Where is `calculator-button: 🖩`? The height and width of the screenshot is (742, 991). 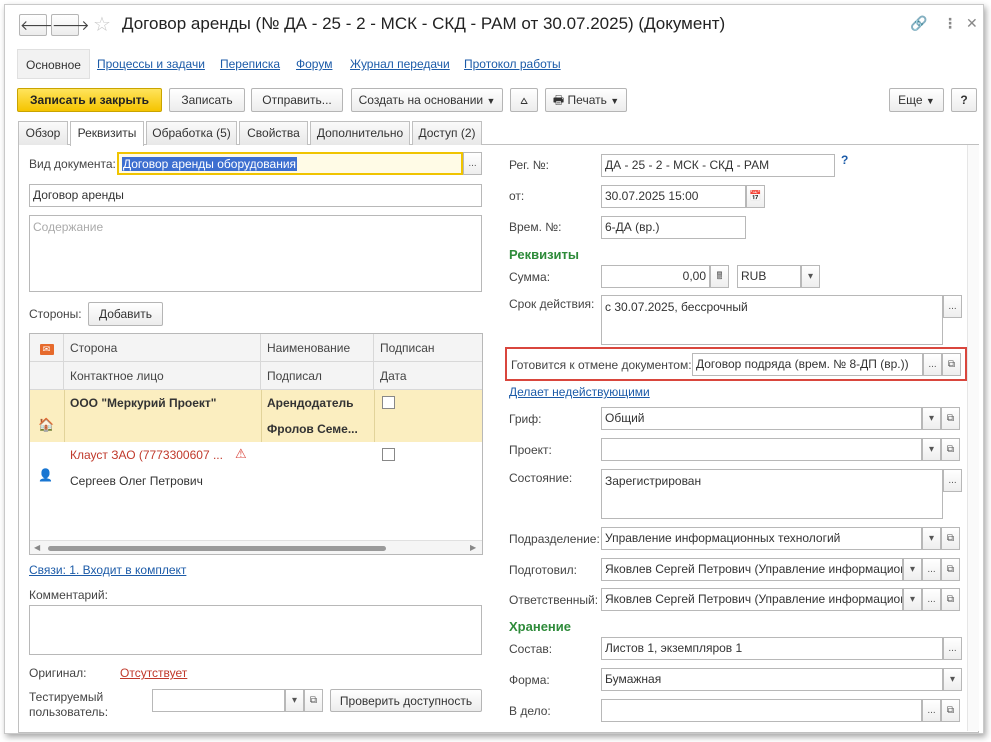 calculator-button: 🖩 is located at coordinates (719, 276).